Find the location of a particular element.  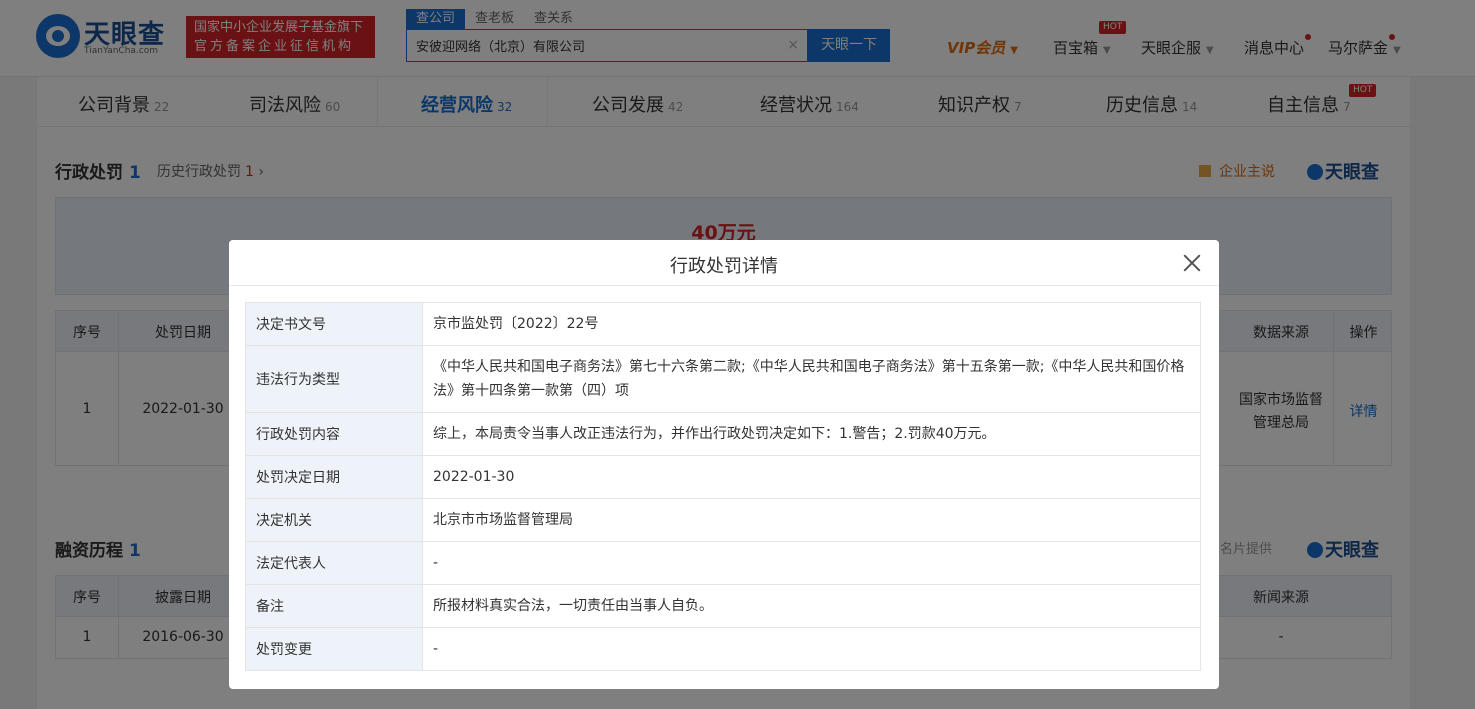

detail-value: 所报材料真实合法，一切责任由当事人自负。 is located at coordinates (573, 606).